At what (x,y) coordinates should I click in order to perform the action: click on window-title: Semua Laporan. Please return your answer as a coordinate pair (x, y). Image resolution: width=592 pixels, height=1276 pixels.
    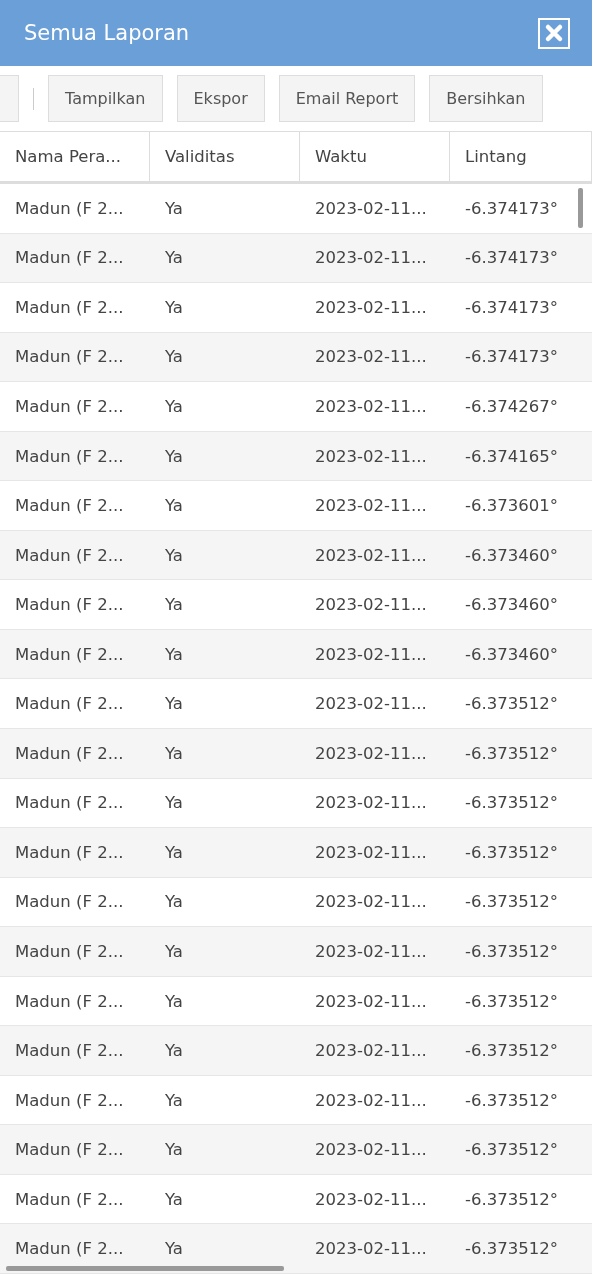
    Looking at the image, I should click on (107, 33).